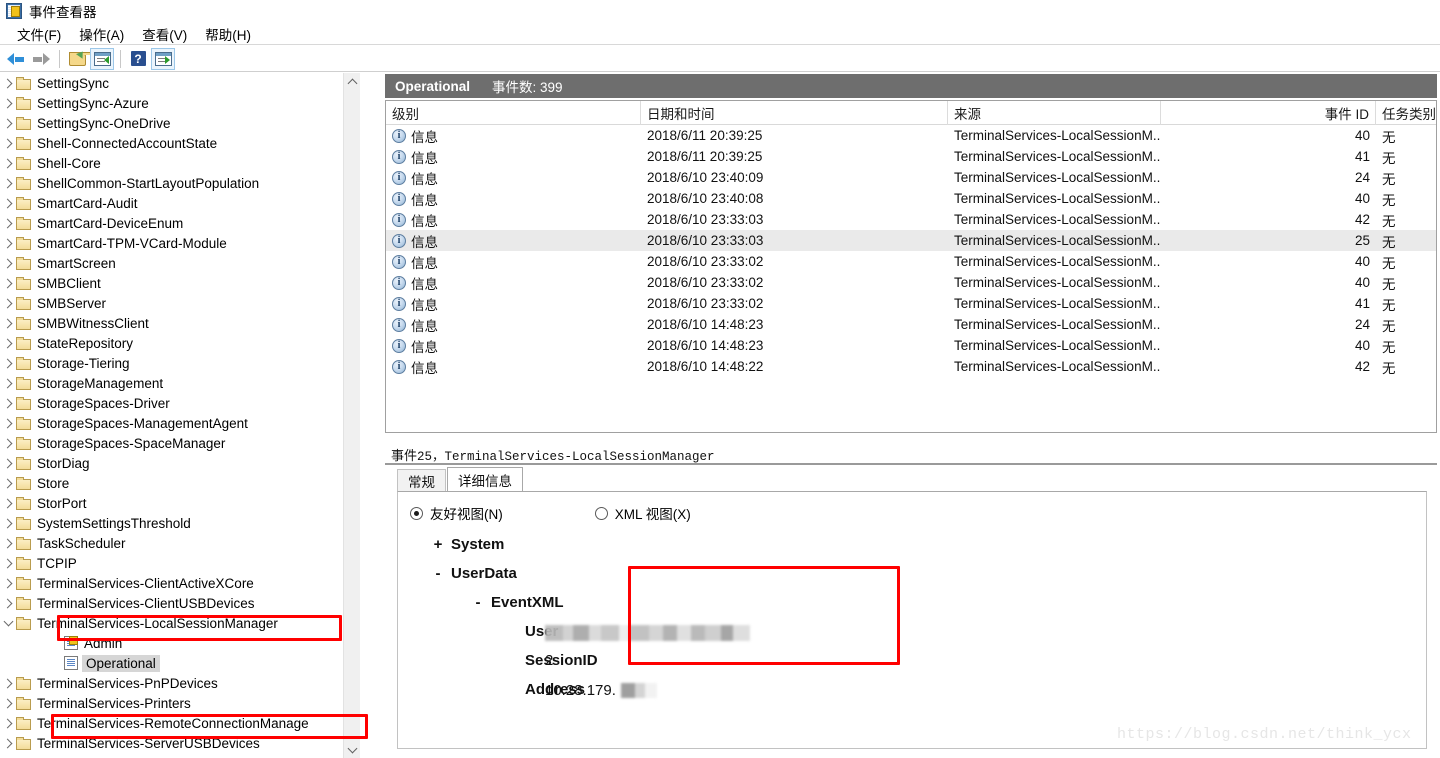 Image resolution: width=1440 pixels, height=758 pixels. What do you see at coordinates (180, 123) in the screenshot?
I see `tree-item: SettingSync-OneDrive` at bounding box center [180, 123].